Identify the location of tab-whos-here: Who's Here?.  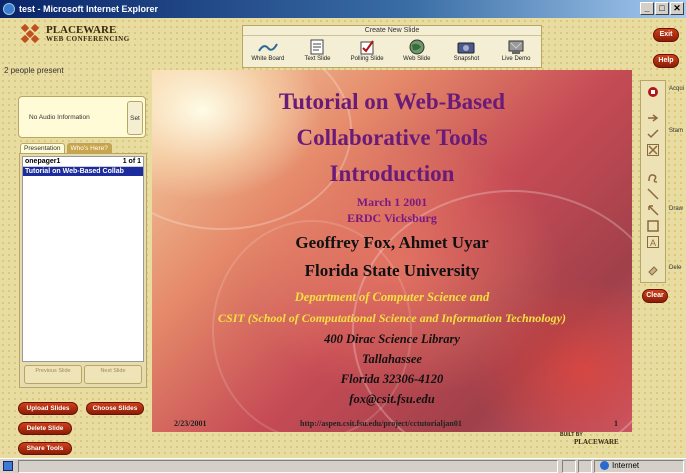
(89, 148).